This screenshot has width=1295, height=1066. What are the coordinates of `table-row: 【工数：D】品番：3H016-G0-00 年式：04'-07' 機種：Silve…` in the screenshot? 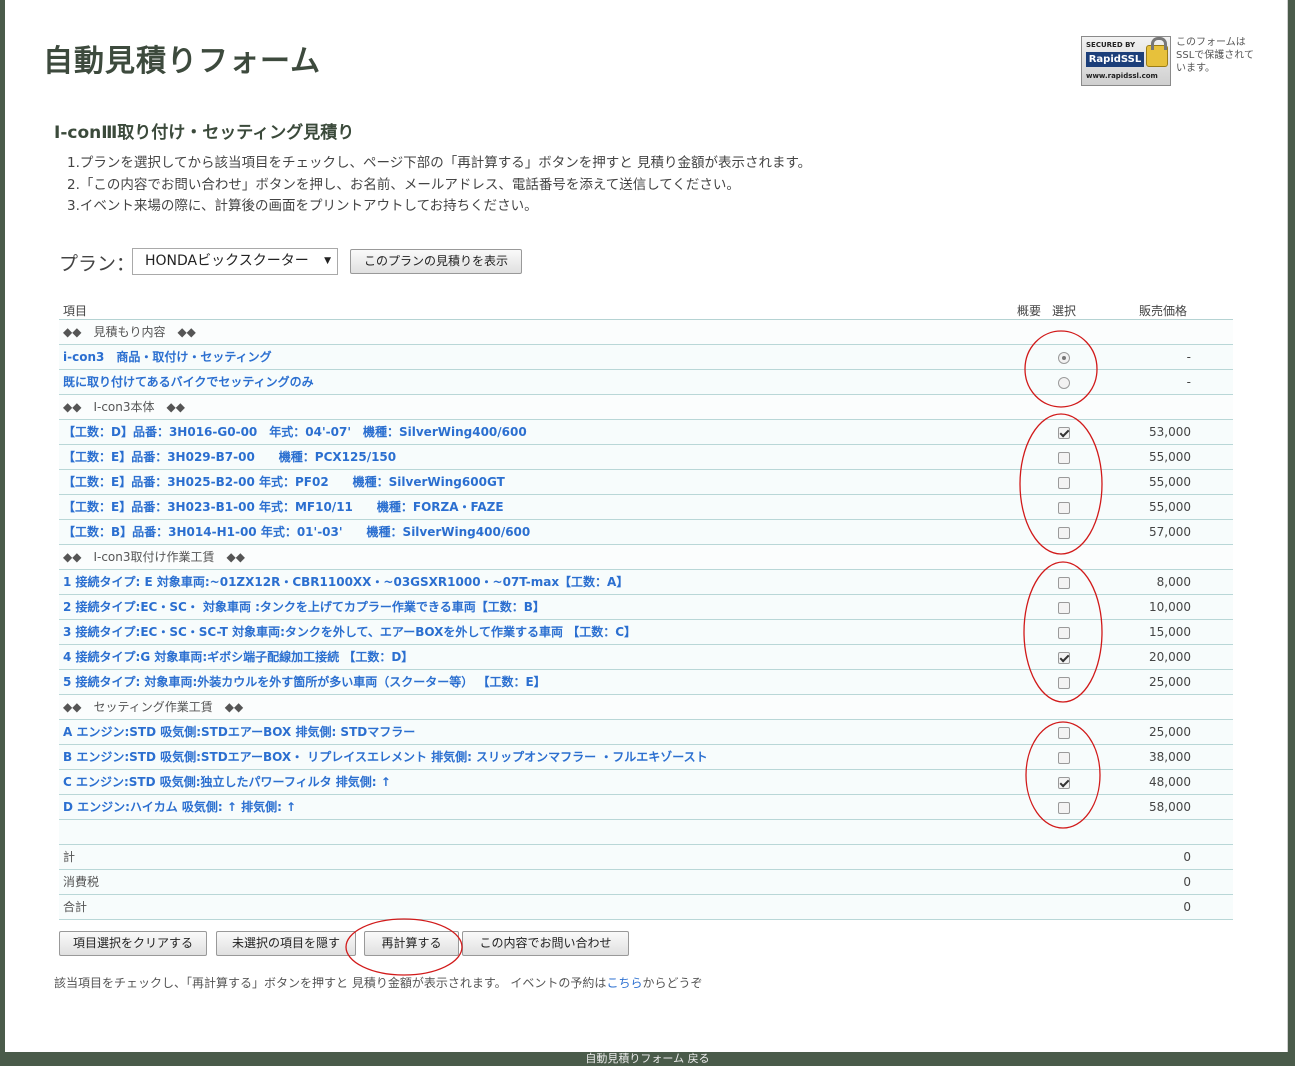 It's located at (646, 432).